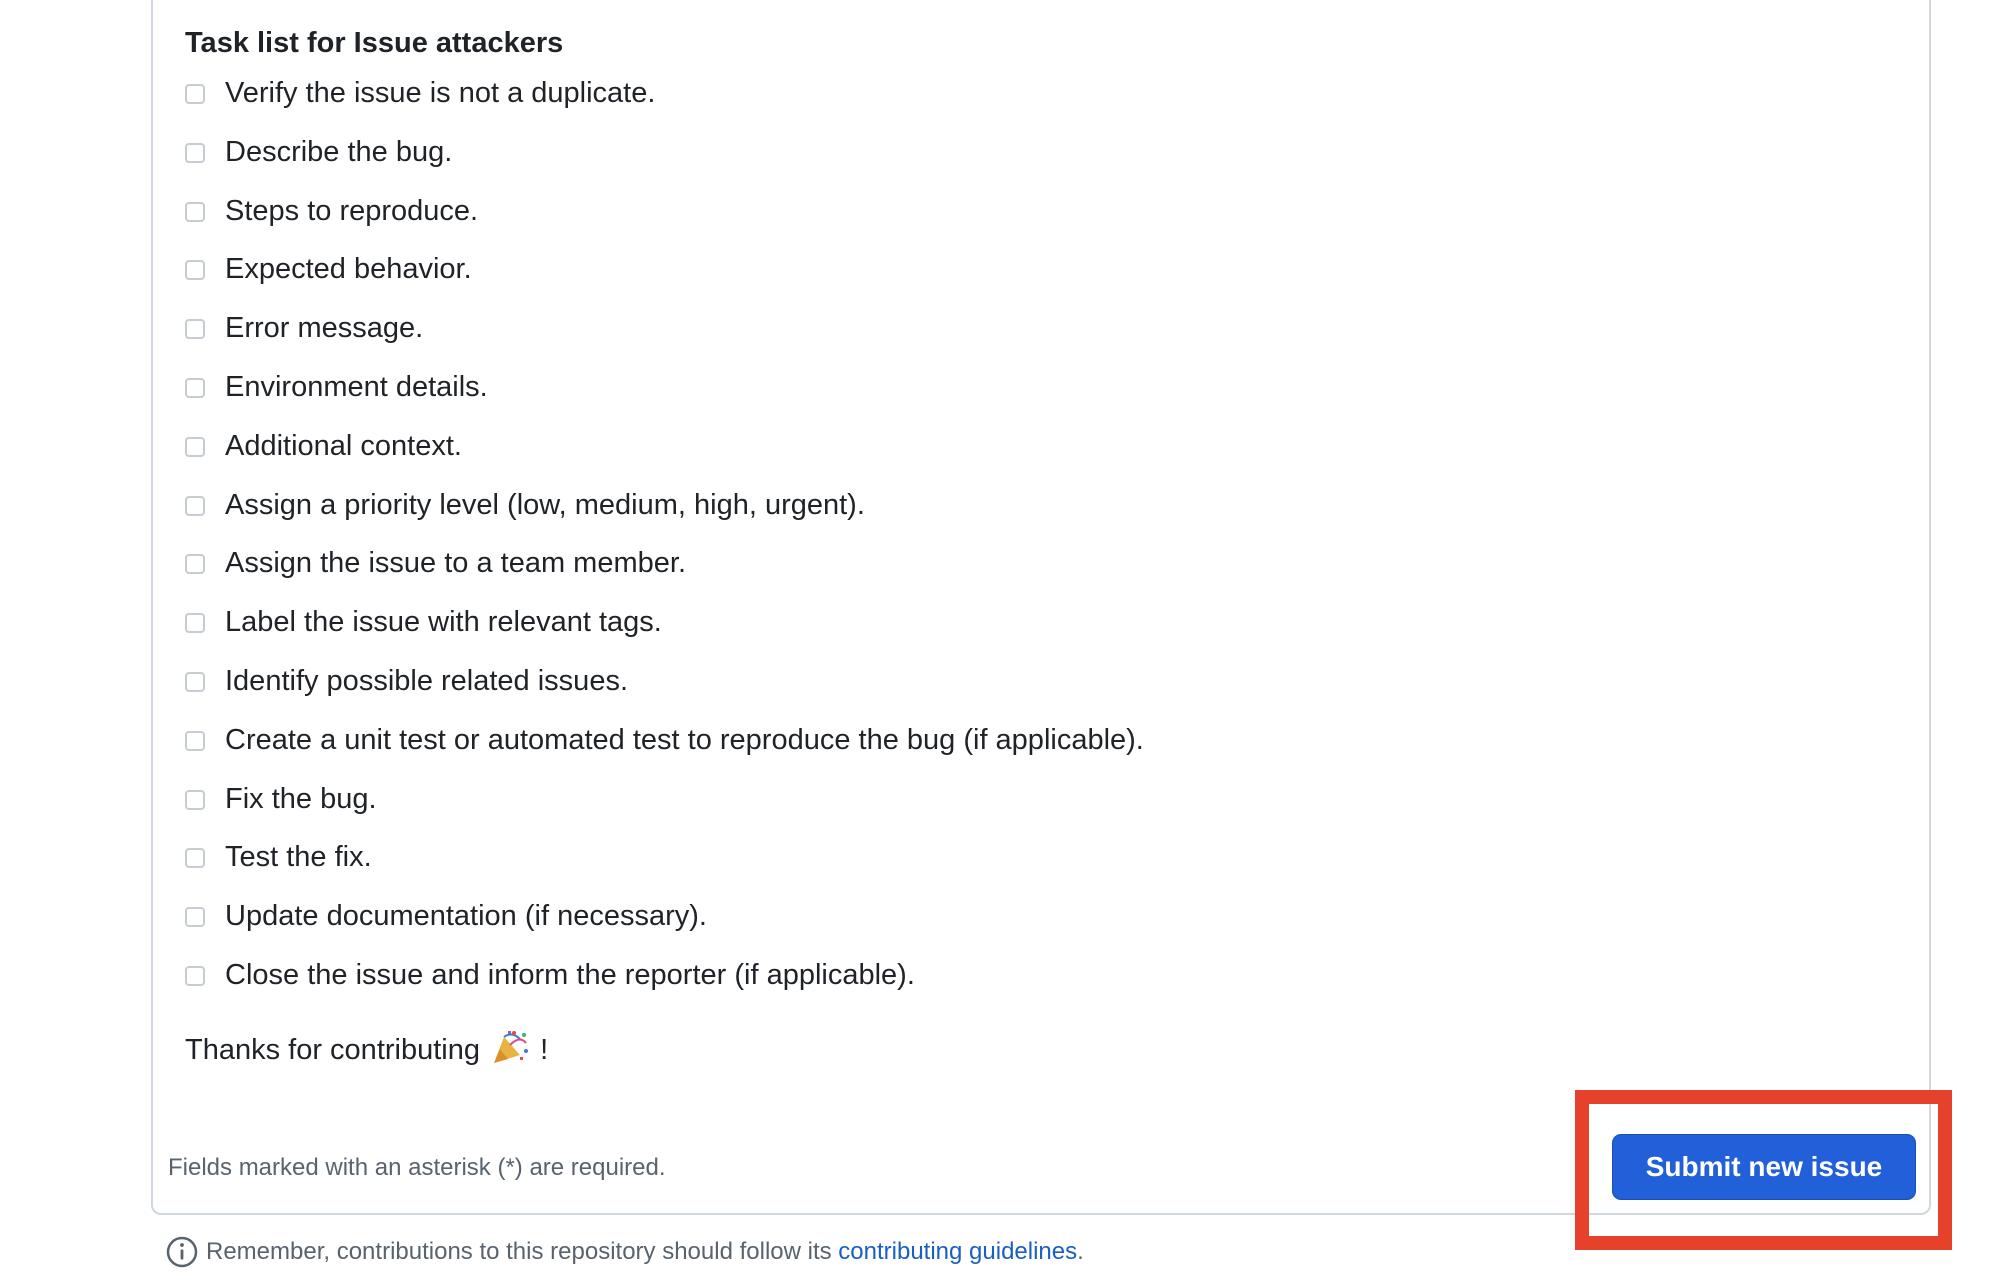  Describe the element at coordinates (348, 269) in the screenshot. I see `task-label: Expected behavior.` at that location.